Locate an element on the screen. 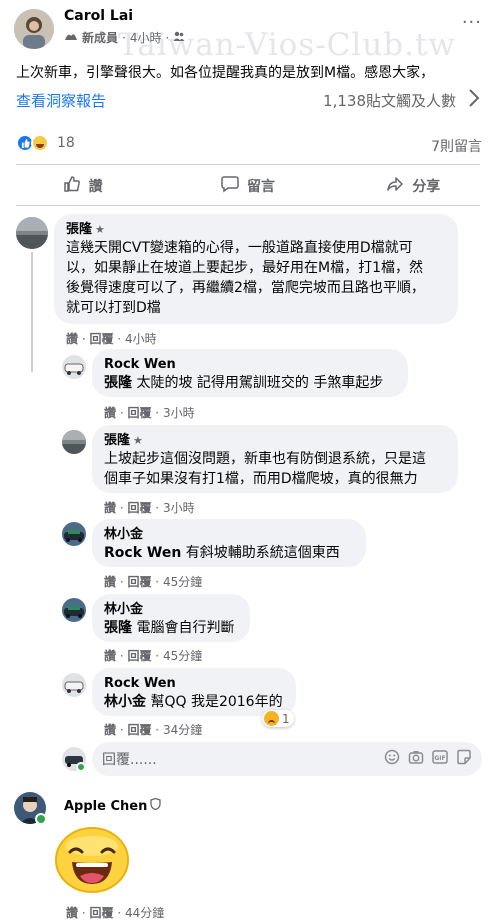 The width and height of the screenshot is (496, 924). shield-badge-icon is located at coordinates (155, 806).